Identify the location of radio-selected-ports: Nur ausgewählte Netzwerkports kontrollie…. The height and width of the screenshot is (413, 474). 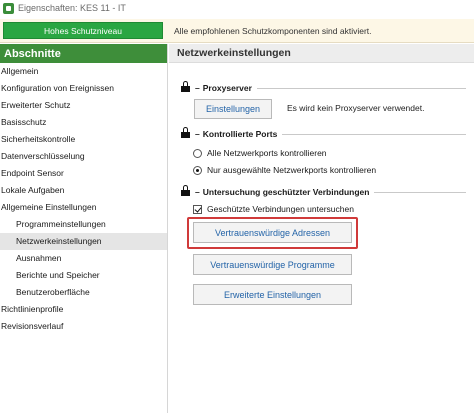
(284, 170).